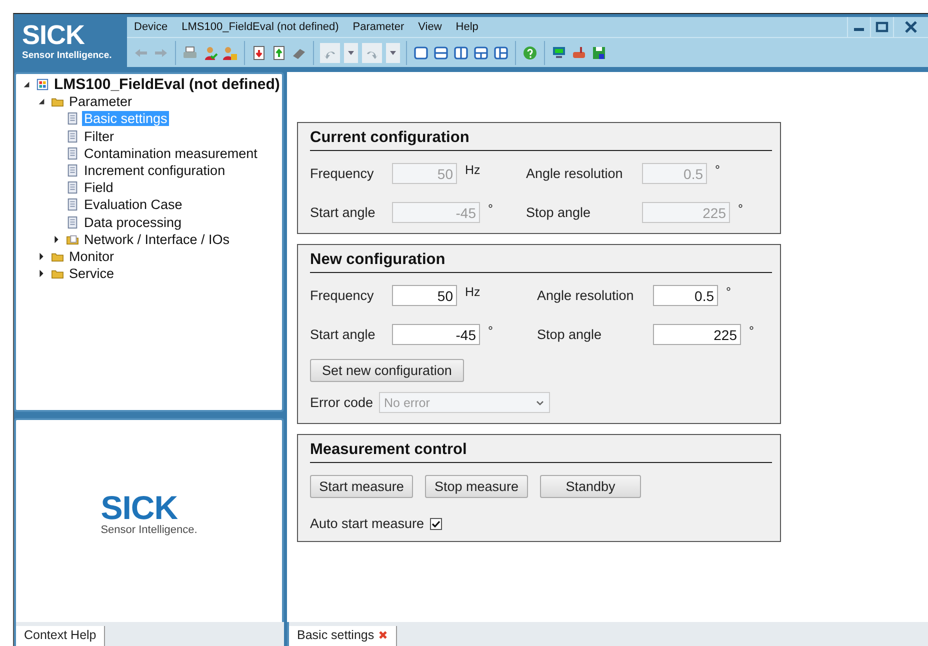 The image size is (928, 646). What do you see at coordinates (133, 222) in the screenshot?
I see `tree-item: Data processing` at bounding box center [133, 222].